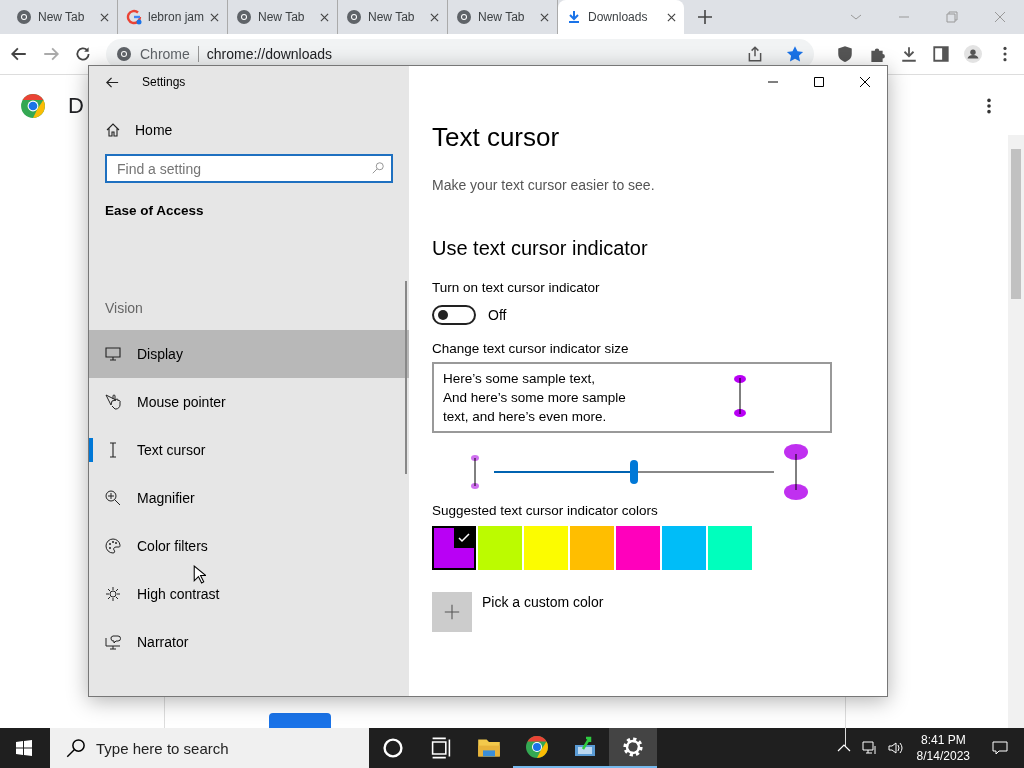  I want to click on hand-pointer-icon, so click(113, 402).